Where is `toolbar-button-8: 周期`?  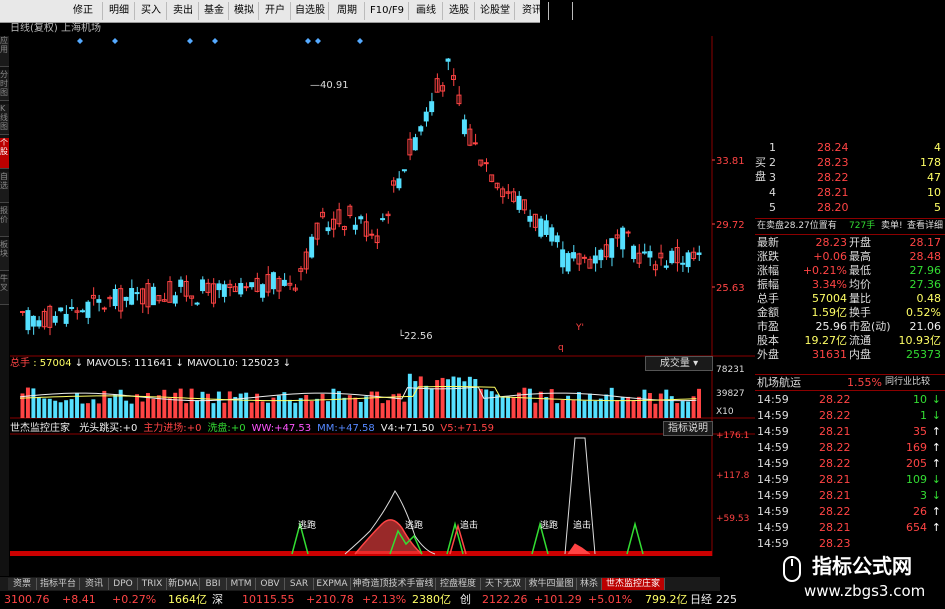 toolbar-button-8: 周期 is located at coordinates (347, 11).